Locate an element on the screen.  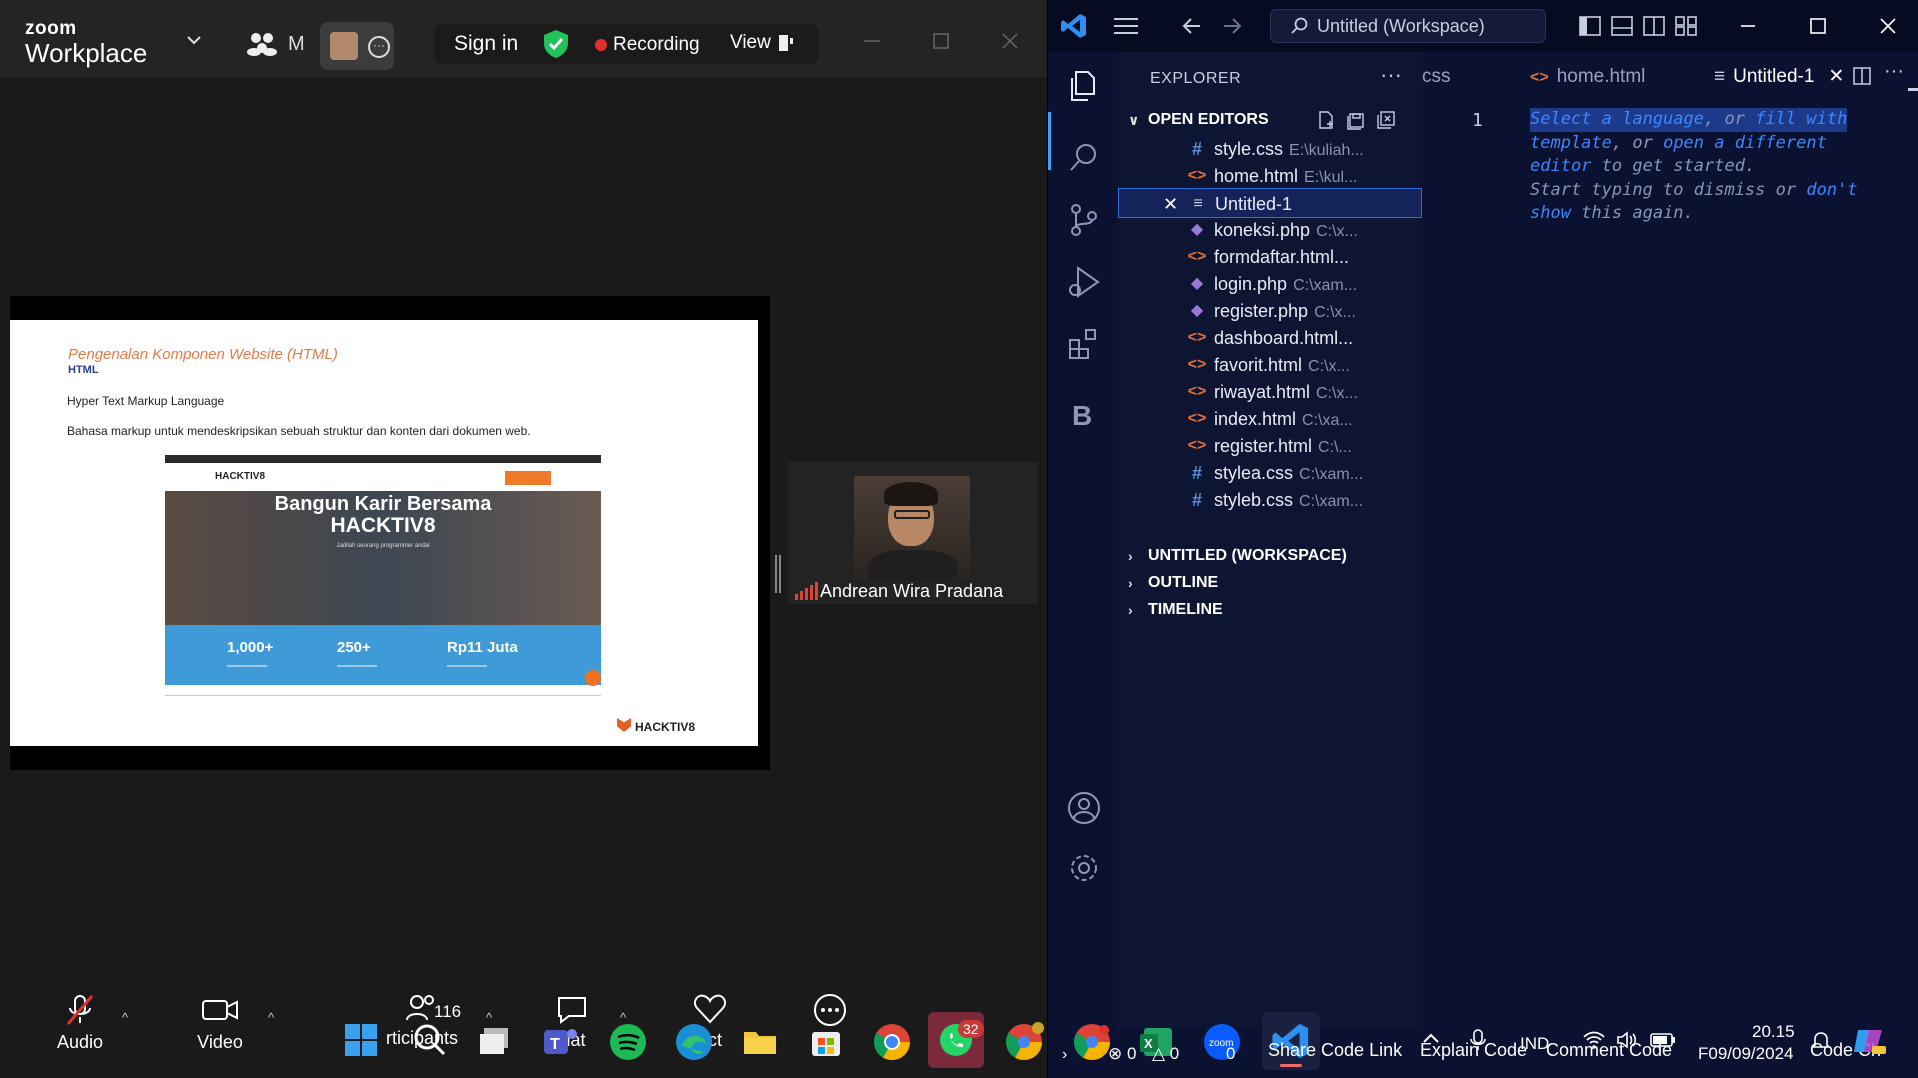
open-editor-link-cont: editor is located at coordinates (1560, 166).